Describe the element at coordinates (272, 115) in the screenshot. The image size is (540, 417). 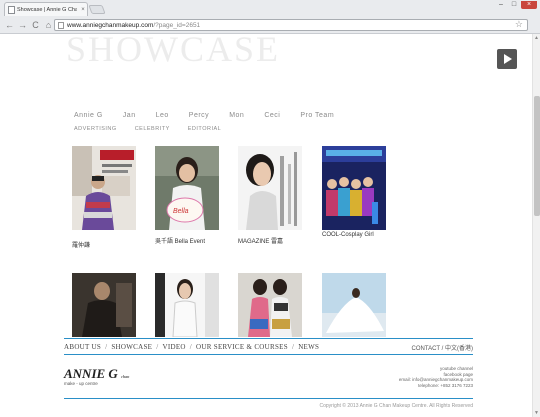
I see `artist-link: Ceci` at that location.